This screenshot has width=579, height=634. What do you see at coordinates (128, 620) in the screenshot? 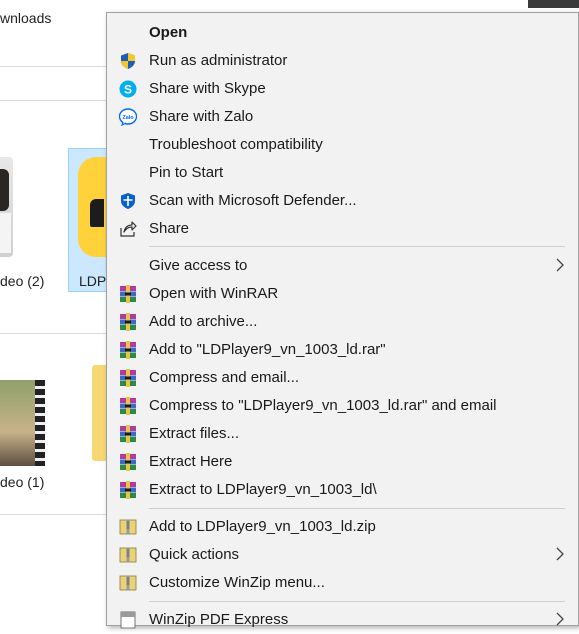
I see `winzip-pdf-icon` at bounding box center [128, 620].